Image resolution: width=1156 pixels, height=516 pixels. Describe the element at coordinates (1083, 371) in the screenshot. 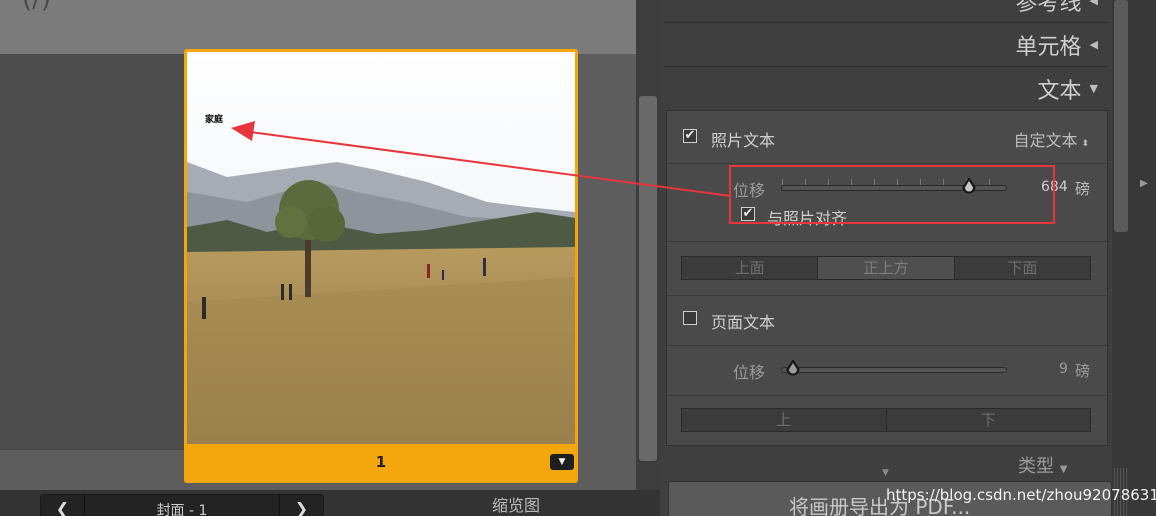

I see `page-offset-unit: 磅` at that location.